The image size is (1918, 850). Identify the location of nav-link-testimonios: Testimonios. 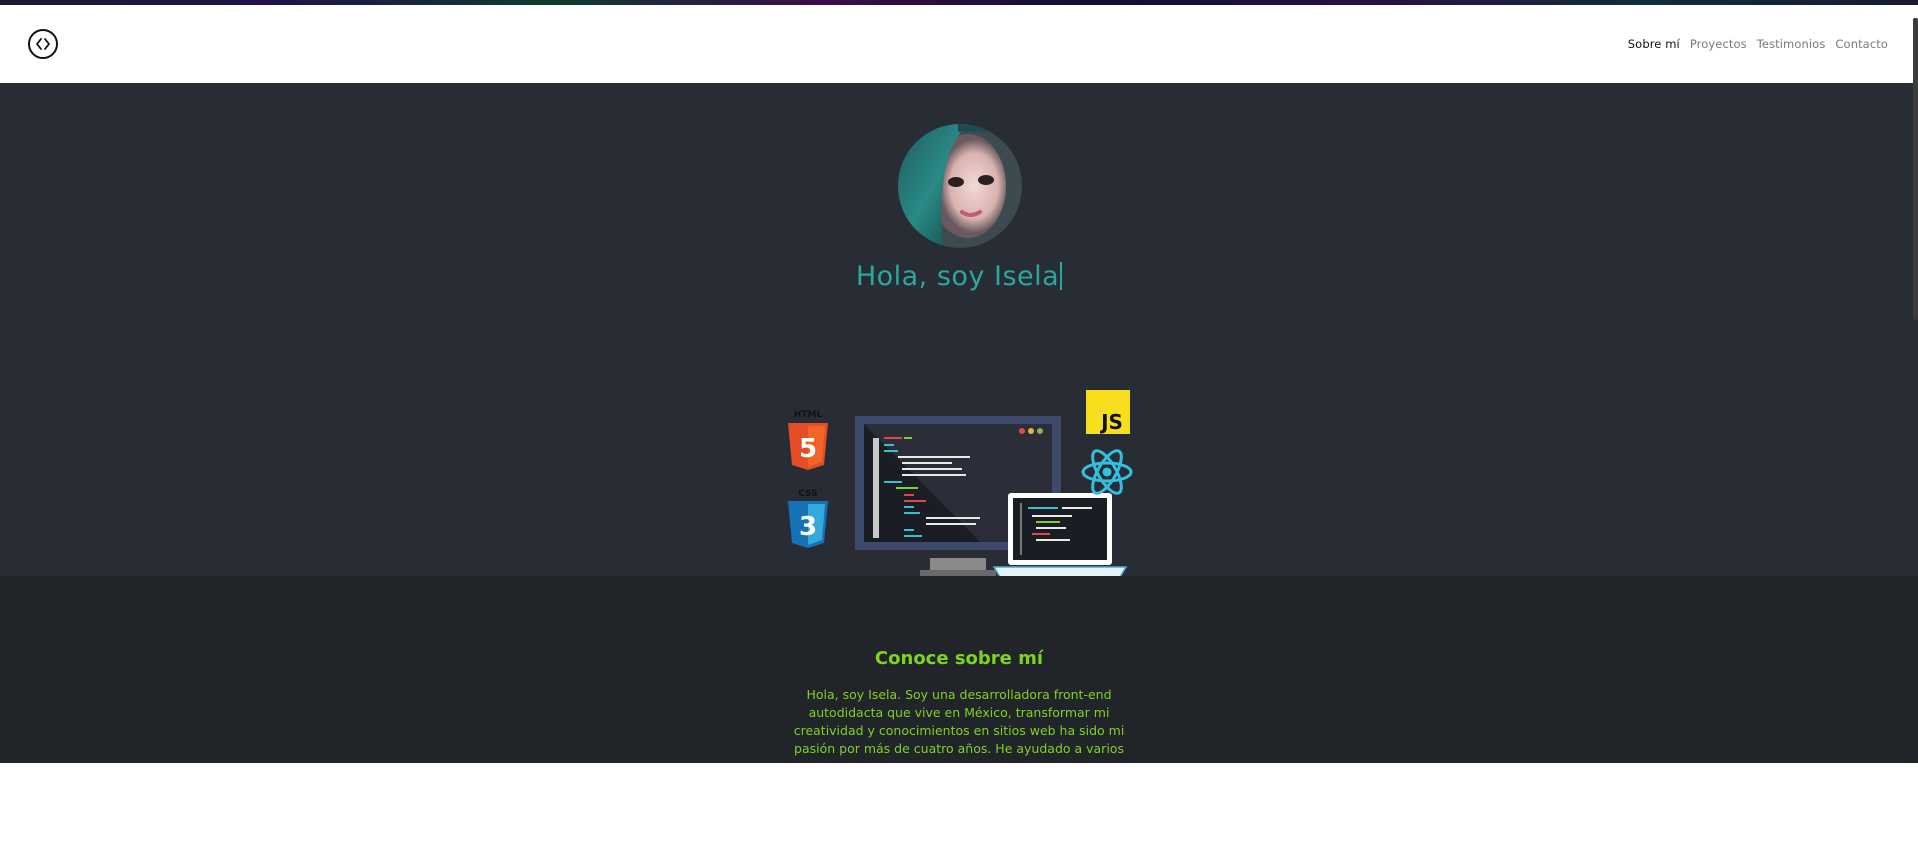
(1791, 44).